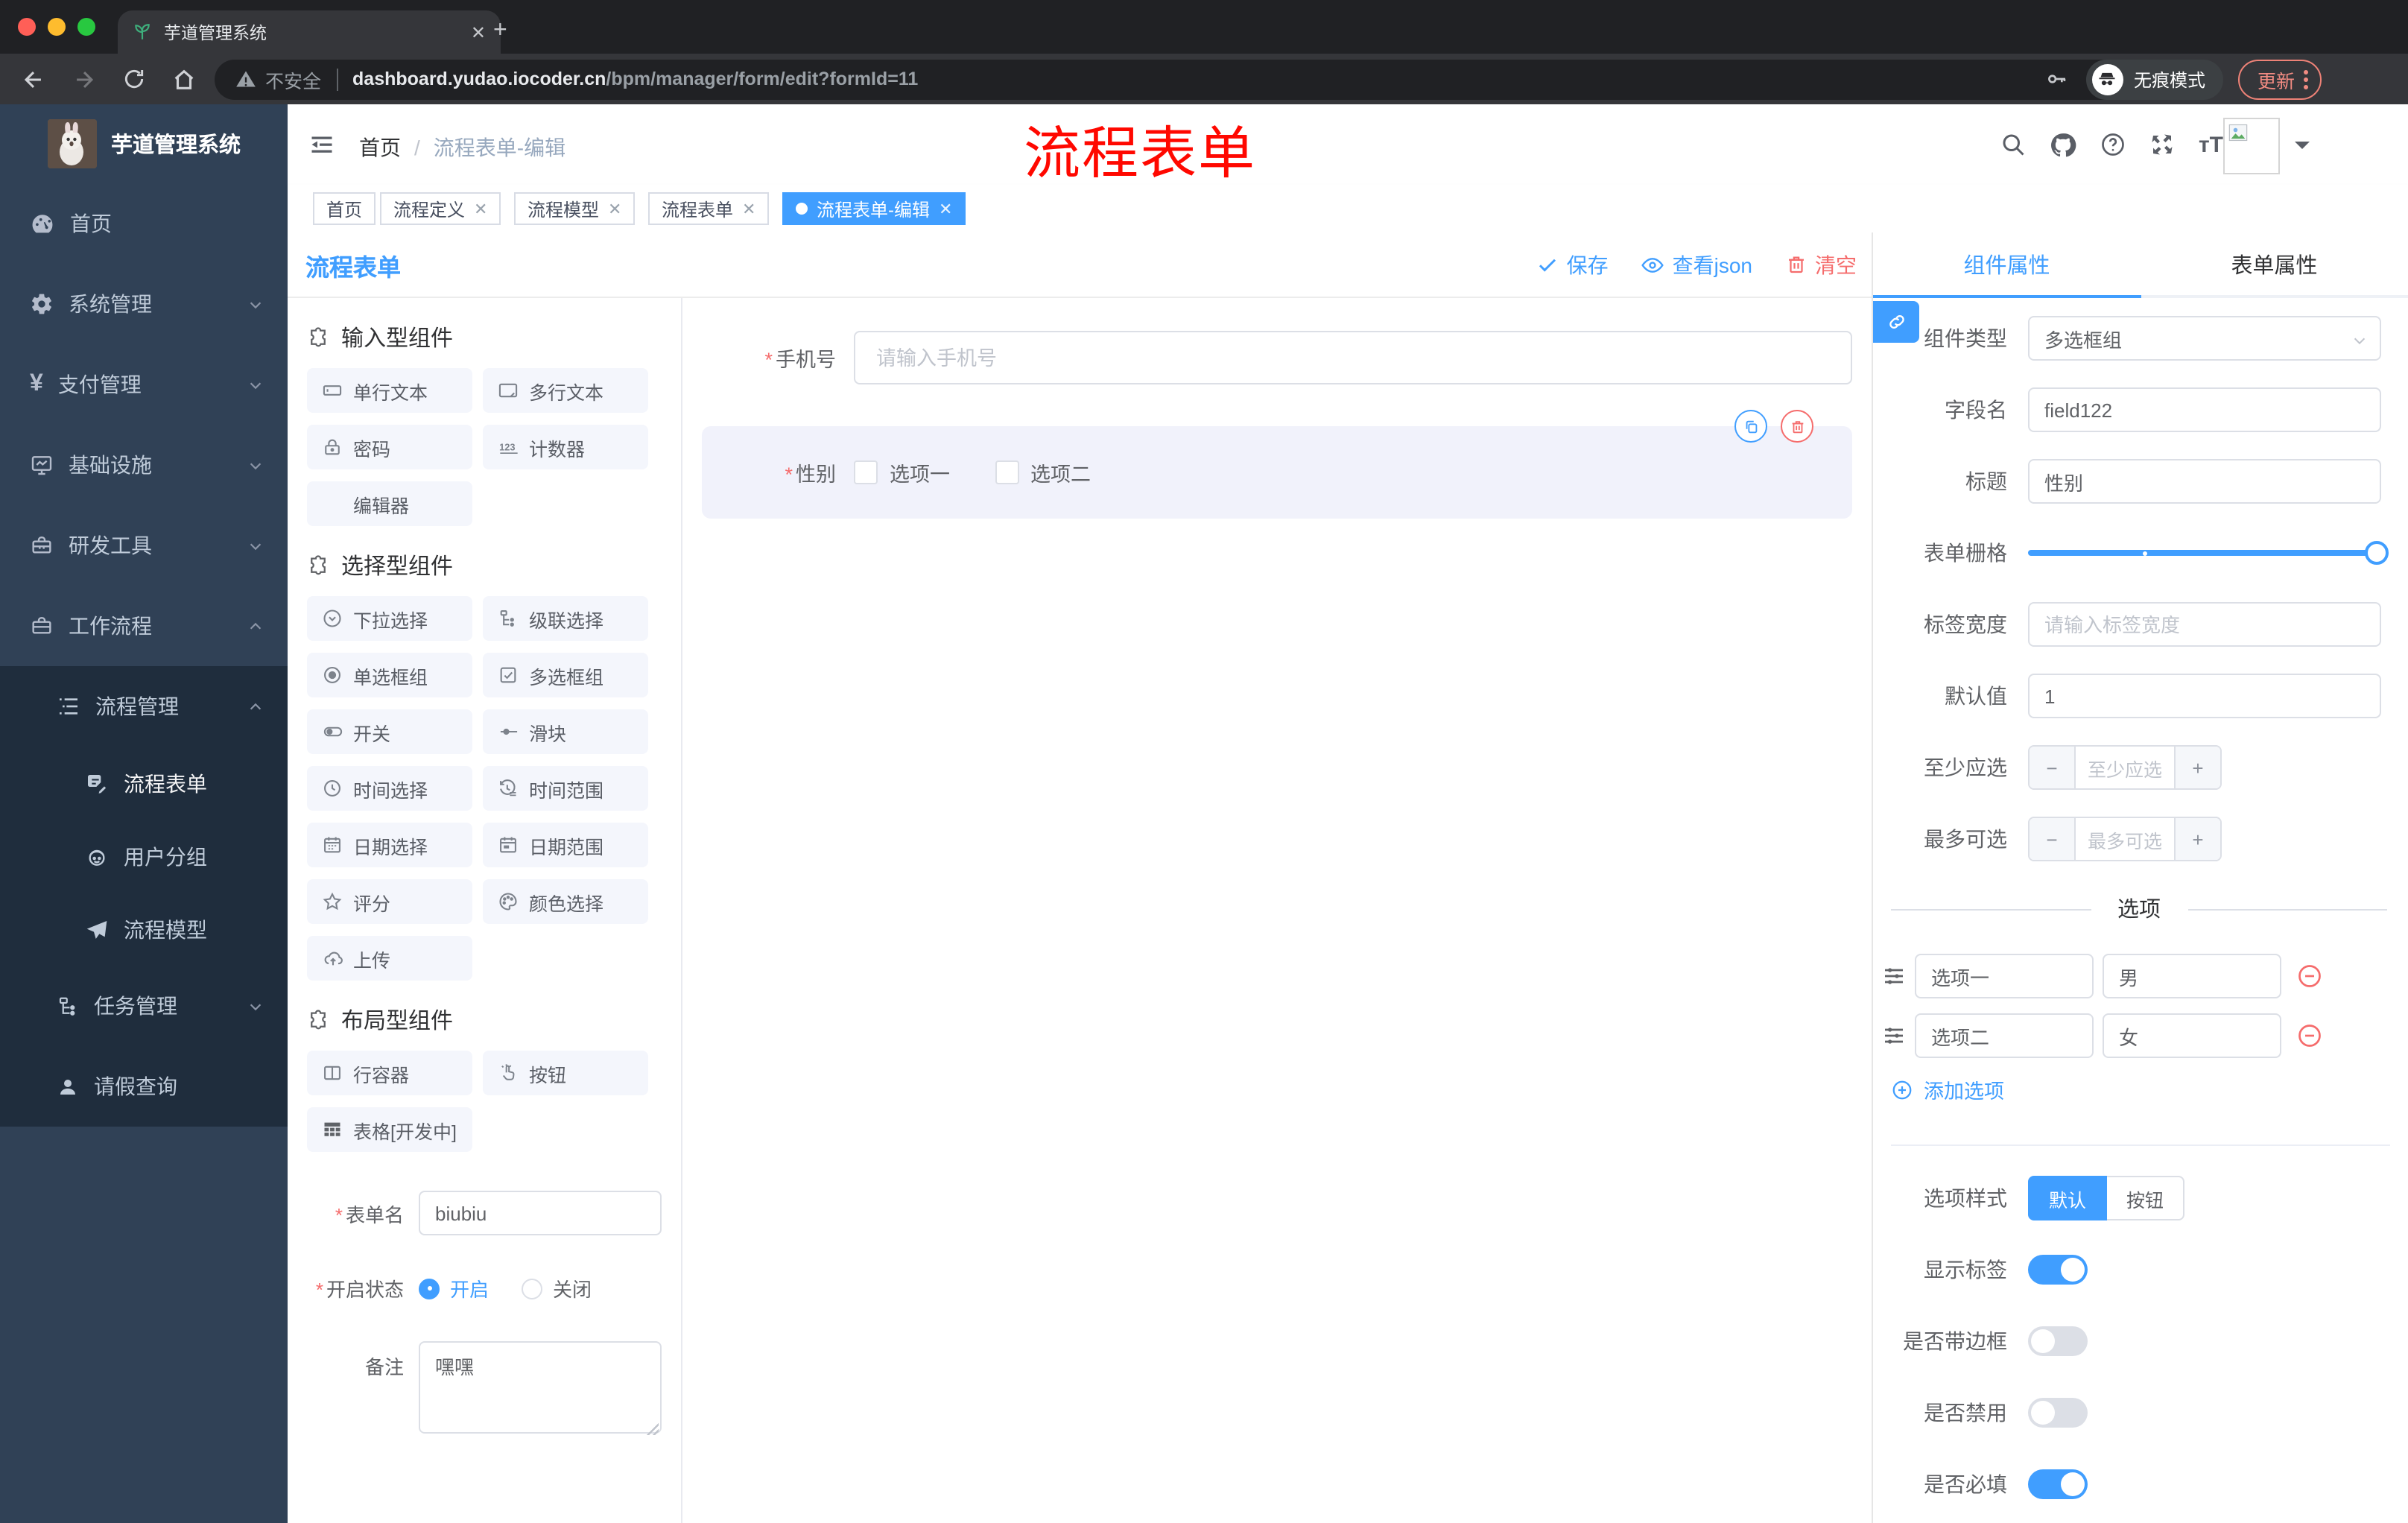  I want to click on palette-item-rate: 评分, so click(389, 901).